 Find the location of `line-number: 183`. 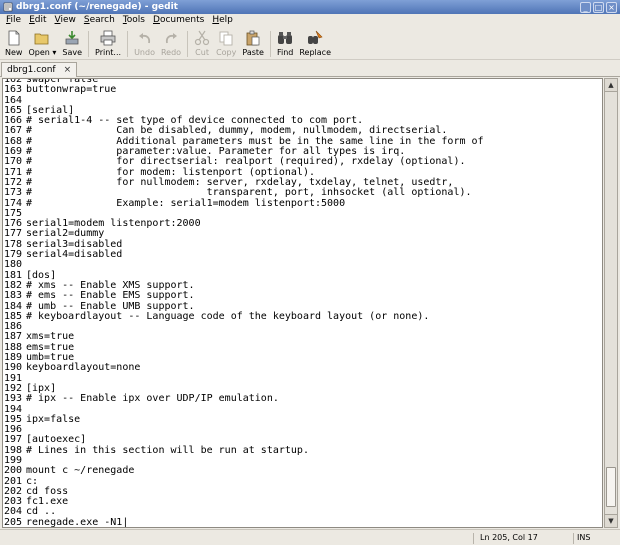

line-number: 183 is located at coordinates (13, 296).